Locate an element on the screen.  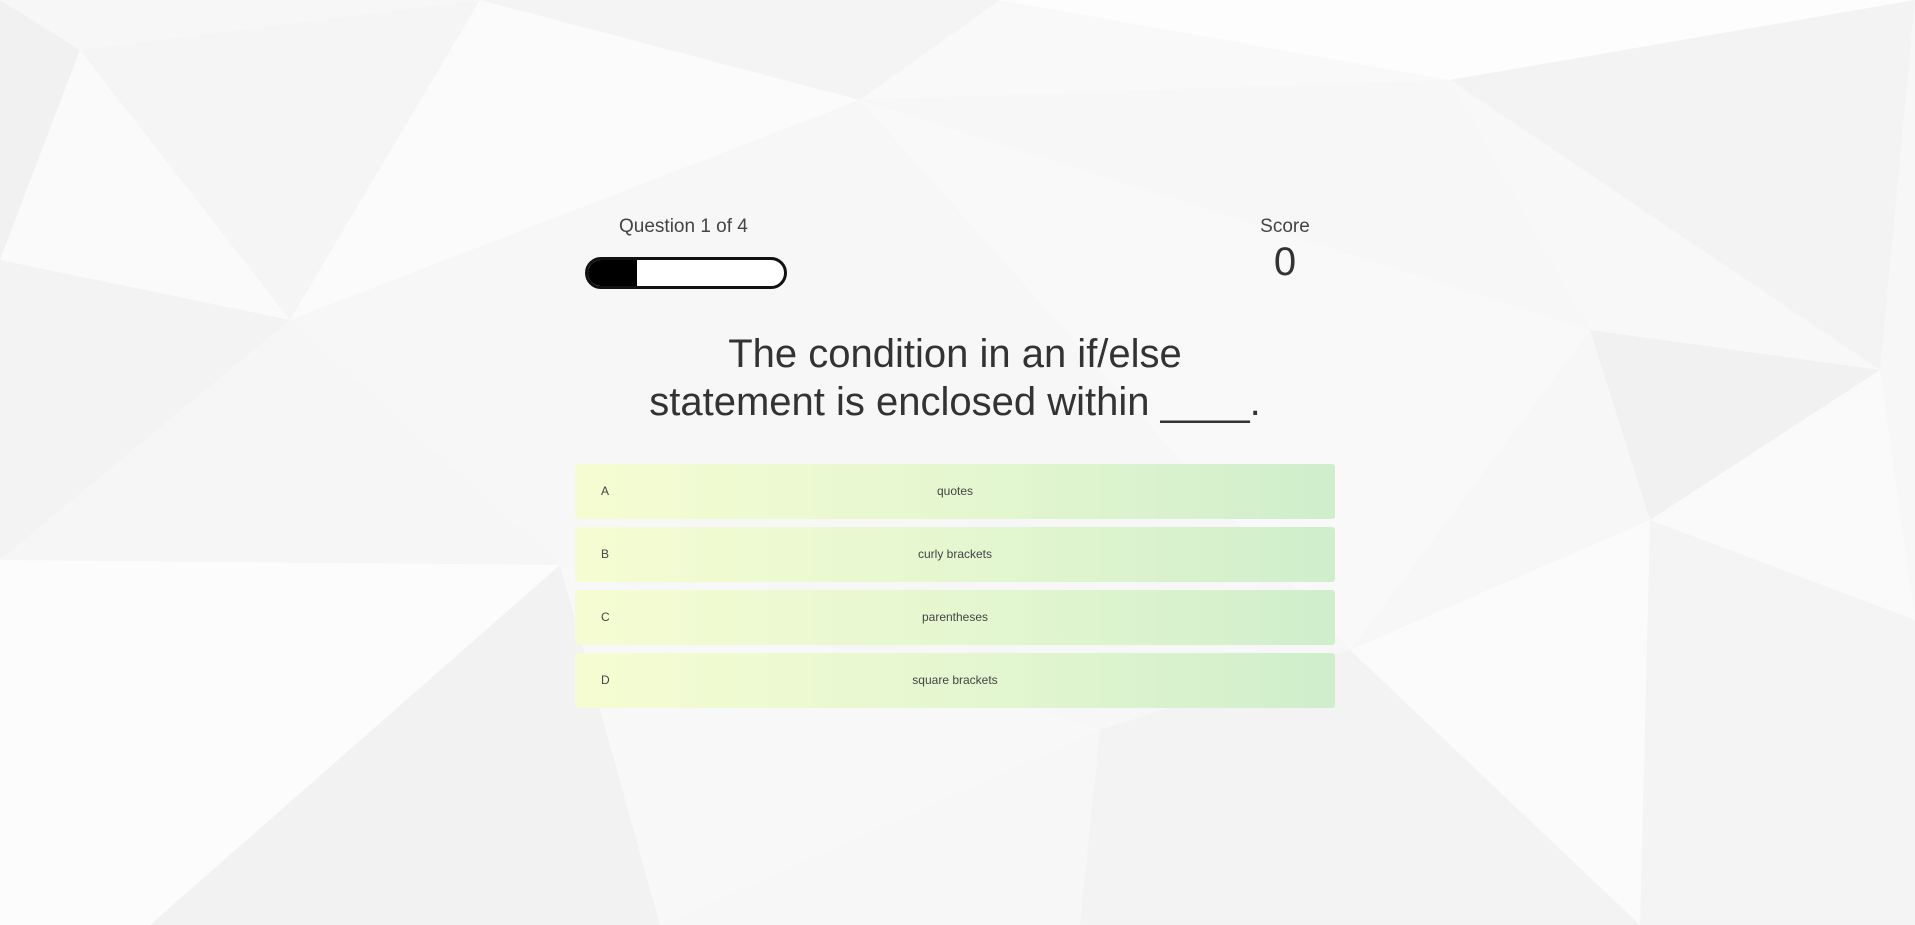
score-value: 0 is located at coordinates (1285, 262).